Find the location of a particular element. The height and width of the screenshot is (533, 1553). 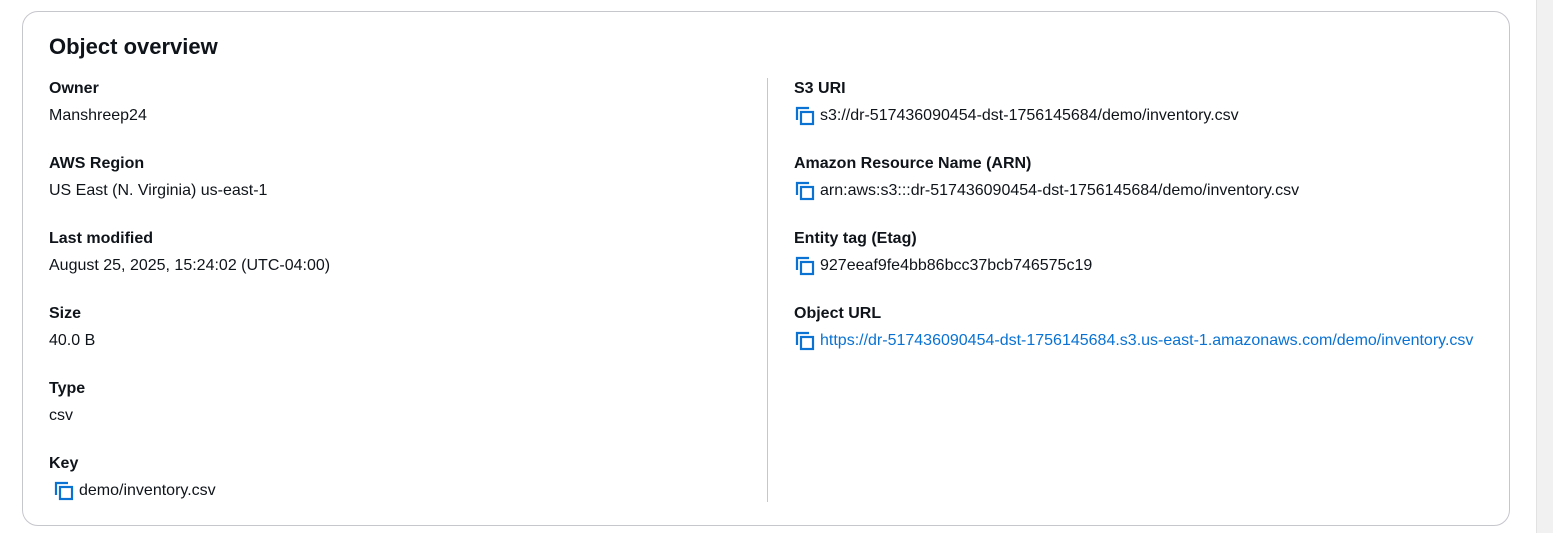

key-value: demo/inventory.csv is located at coordinates (147, 490).